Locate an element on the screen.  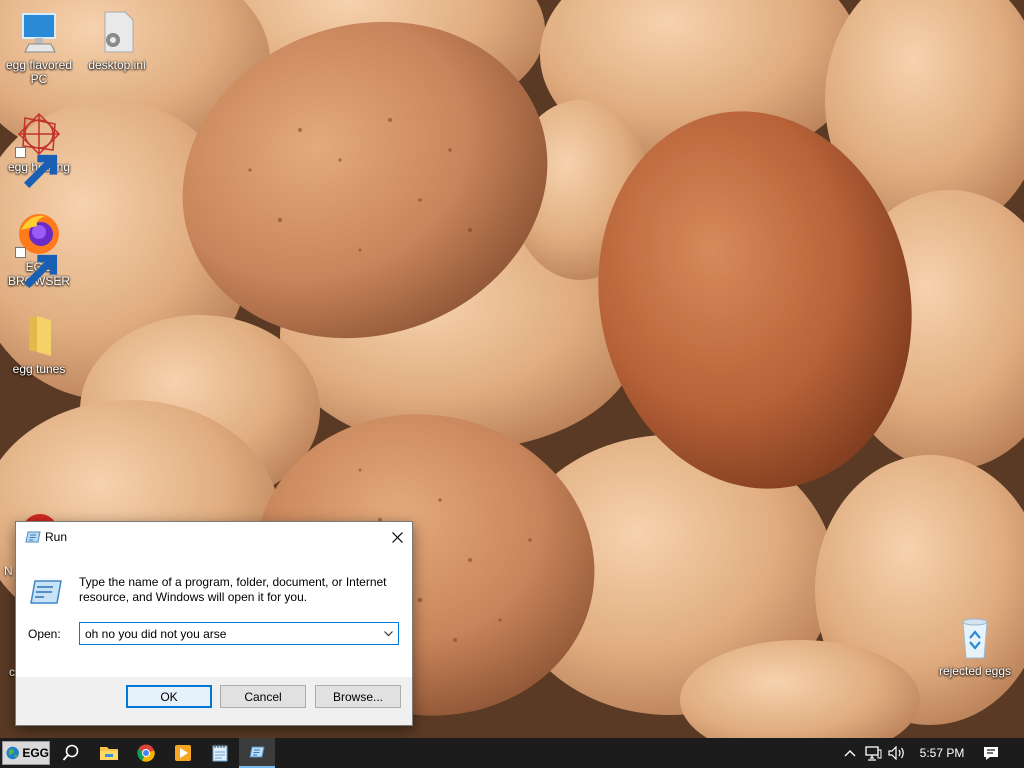
taskbar-media-player is located at coordinates (183, 753).